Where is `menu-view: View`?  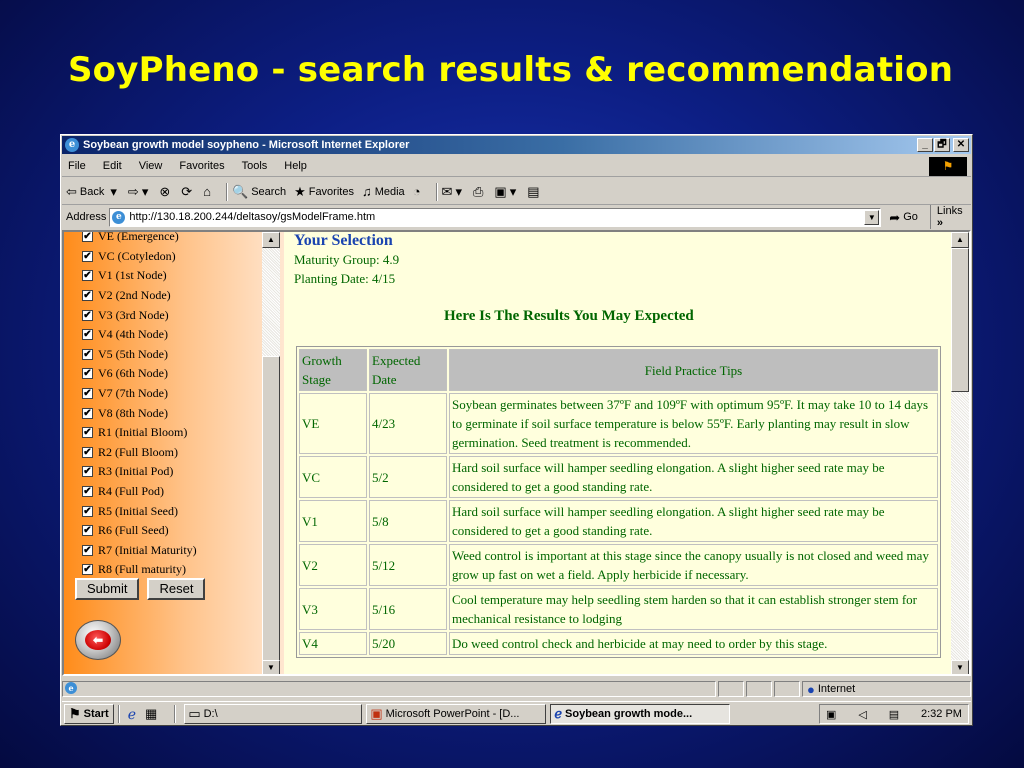
menu-view: View is located at coordinates (151, 166).